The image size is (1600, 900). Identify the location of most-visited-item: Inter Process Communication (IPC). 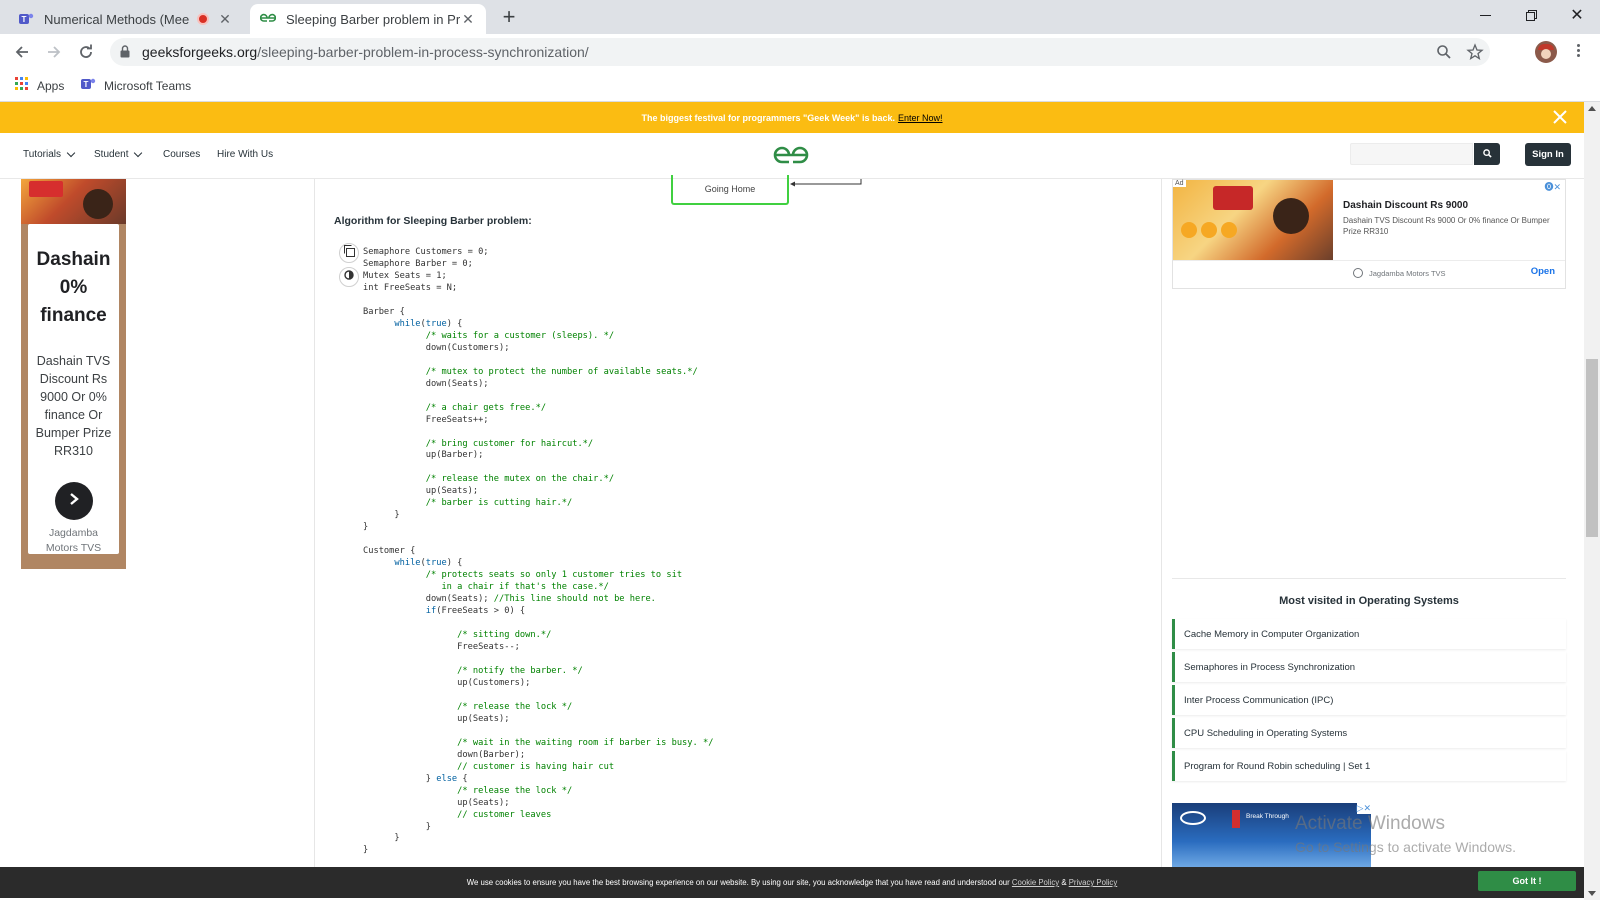
(1369, 700).